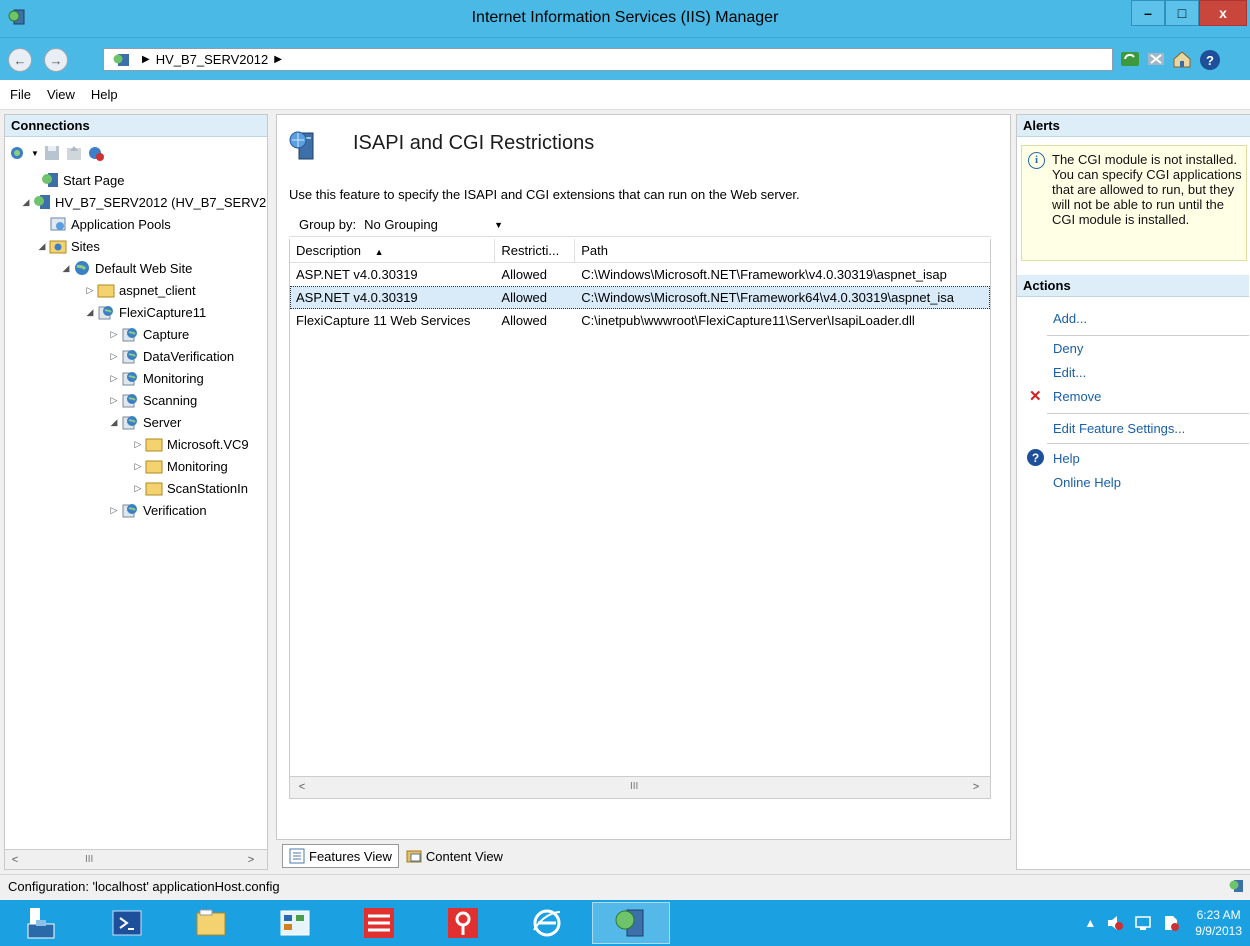 This screenshot has width=1250, height=946. What do you see at coordinates (96, 153) in the screenshot?
I see `disconnect-icon` at bounding box center [96, 153].